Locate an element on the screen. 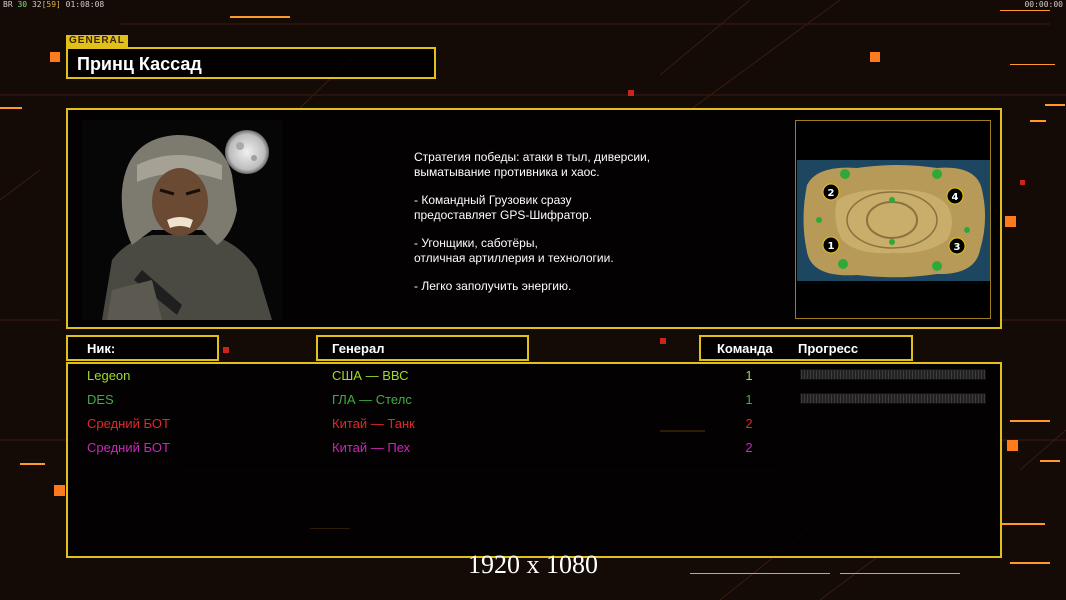  general-header: Генерал is located at coordinates (422, 348).